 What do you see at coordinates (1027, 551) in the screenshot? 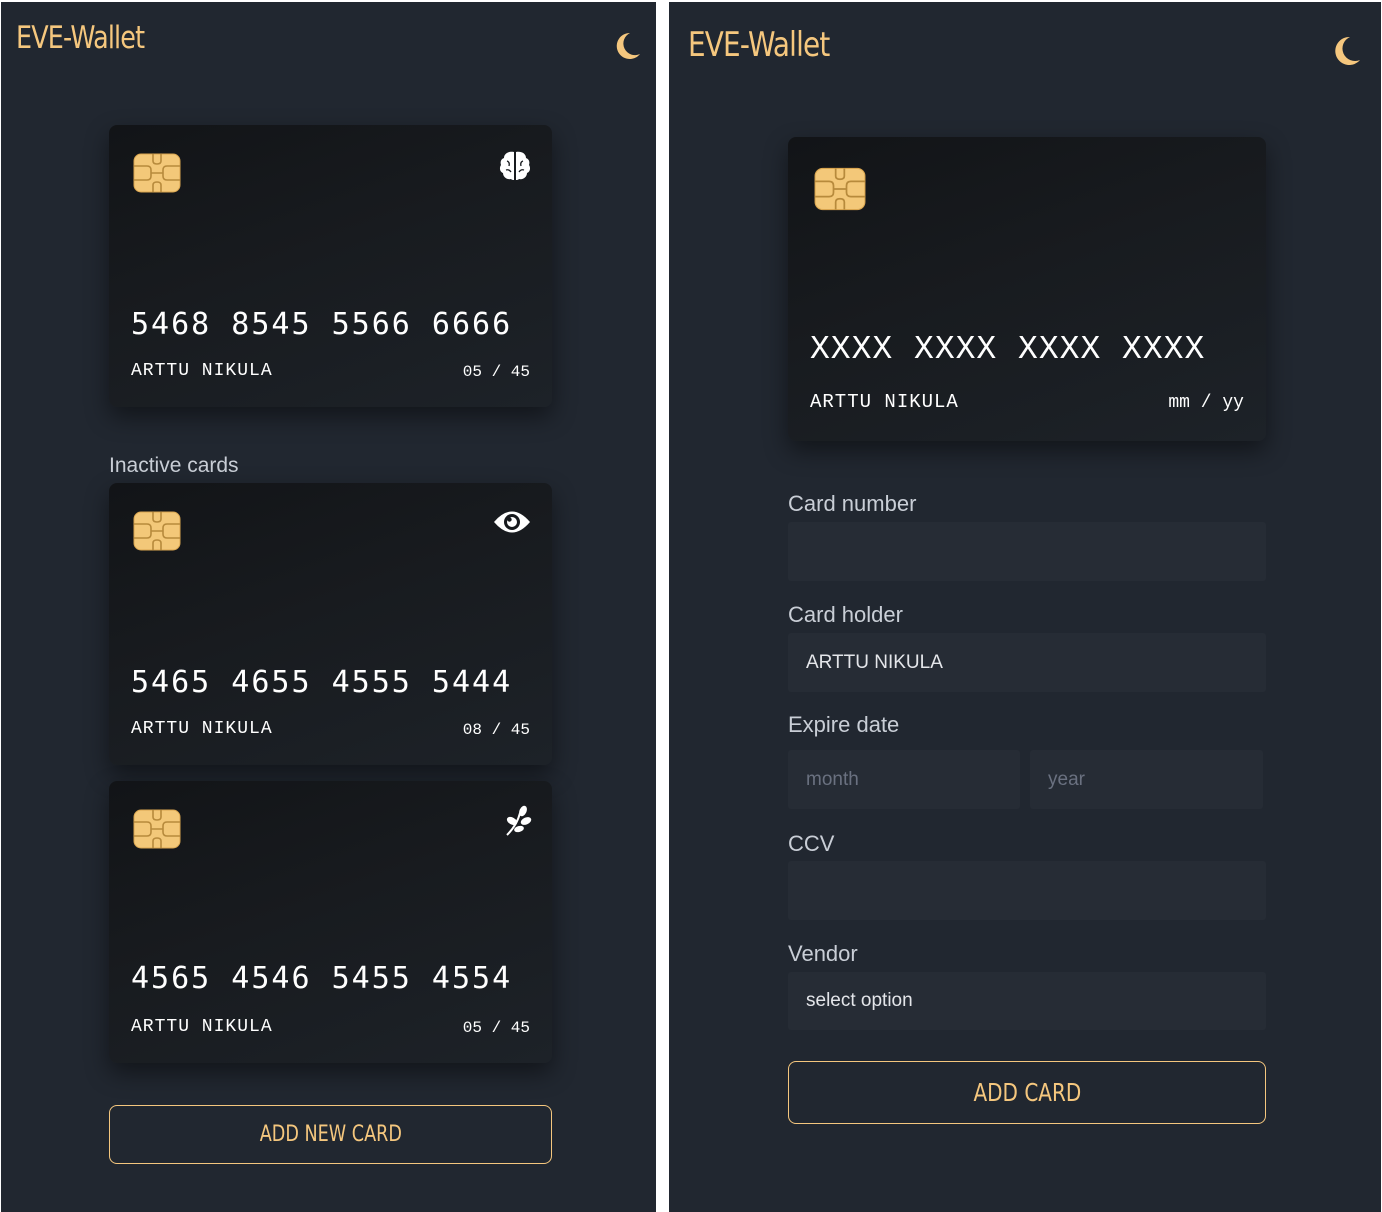
I see `card-number-input` at bounding box center [1027, 551].